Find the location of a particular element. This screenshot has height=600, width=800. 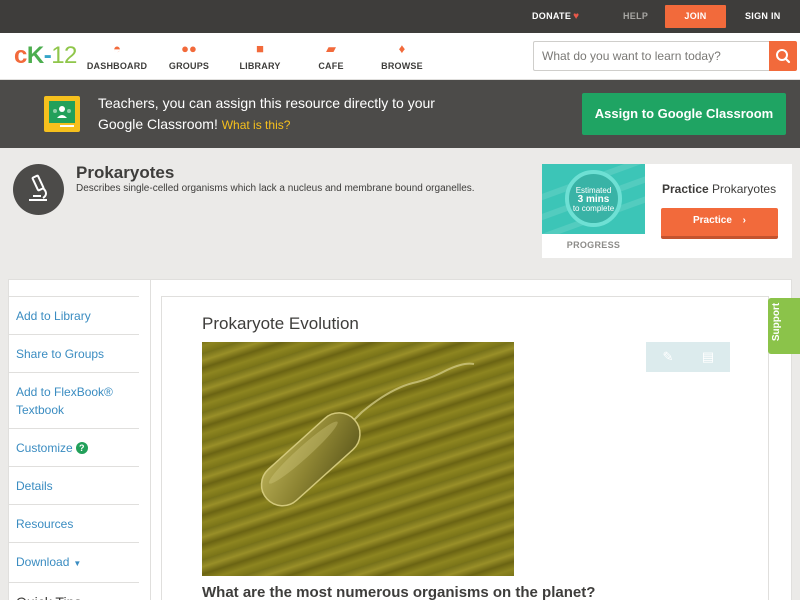

nav-cafe: ▰ CAFE is located at coordinates (331, 56).